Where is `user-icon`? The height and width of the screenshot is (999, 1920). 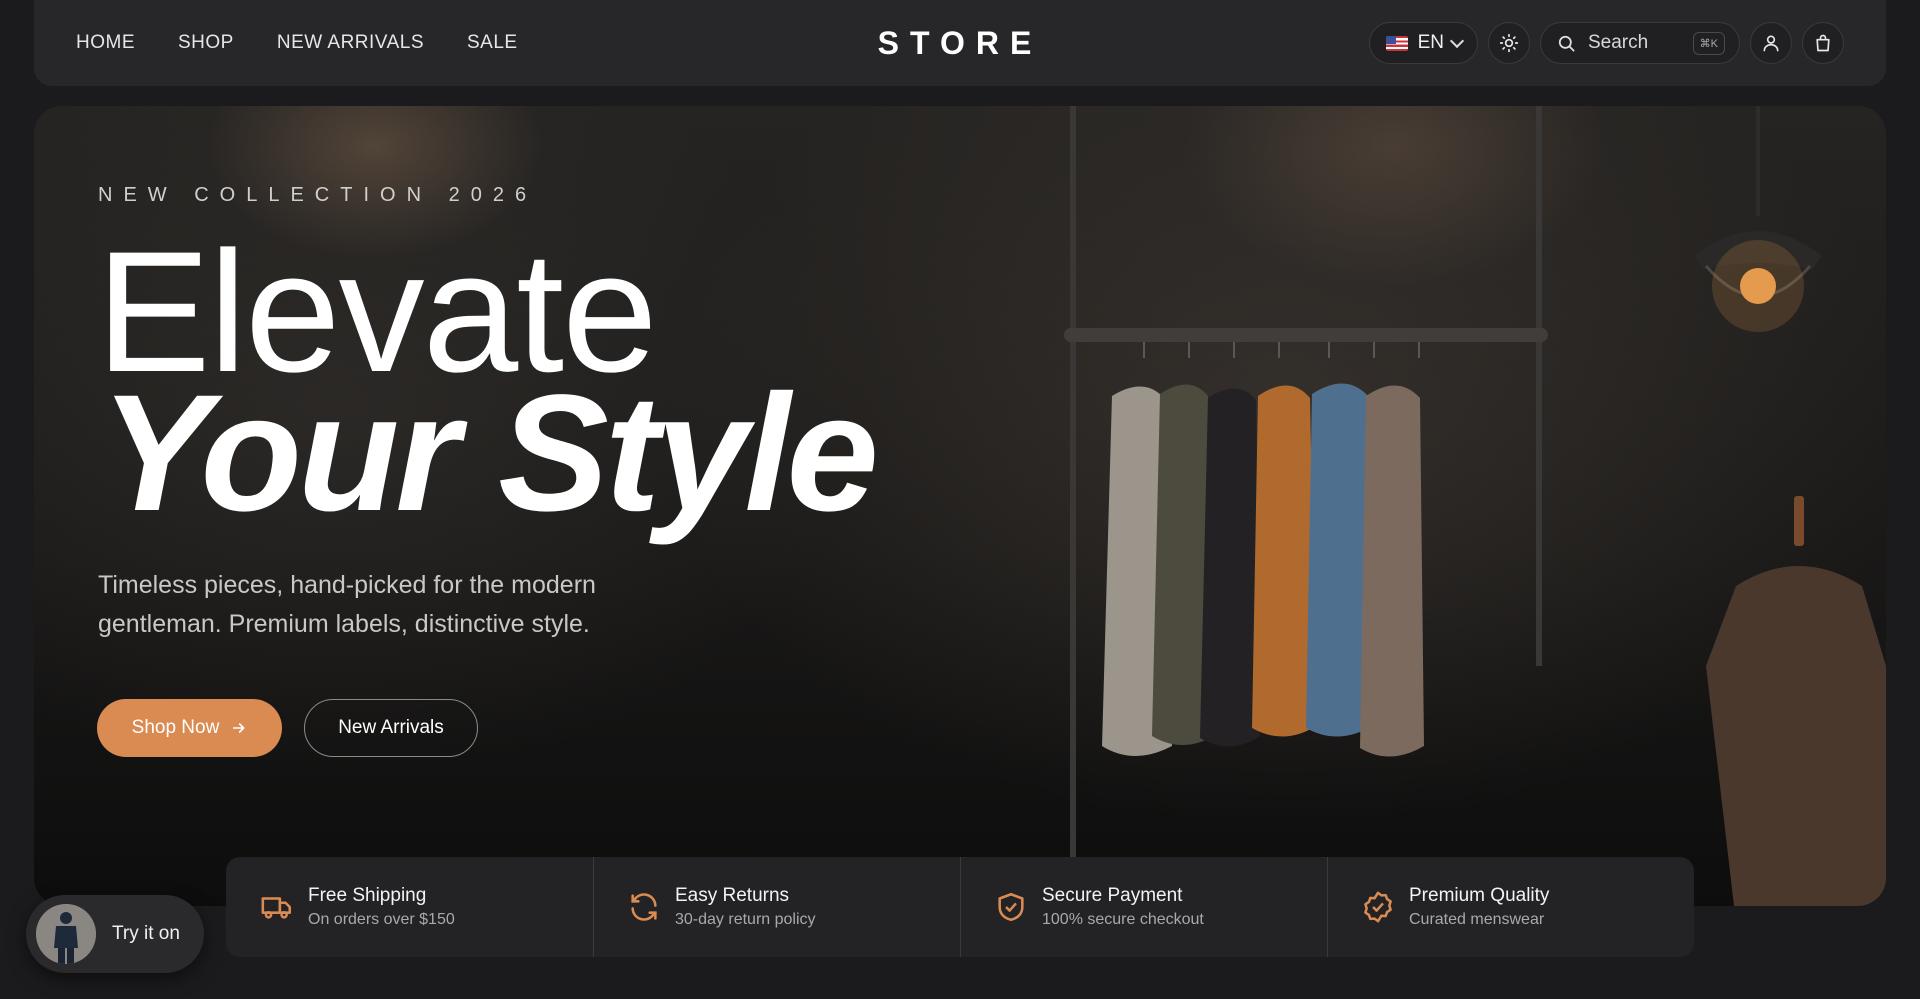 user-icon is located at coordinates (1771, 43).